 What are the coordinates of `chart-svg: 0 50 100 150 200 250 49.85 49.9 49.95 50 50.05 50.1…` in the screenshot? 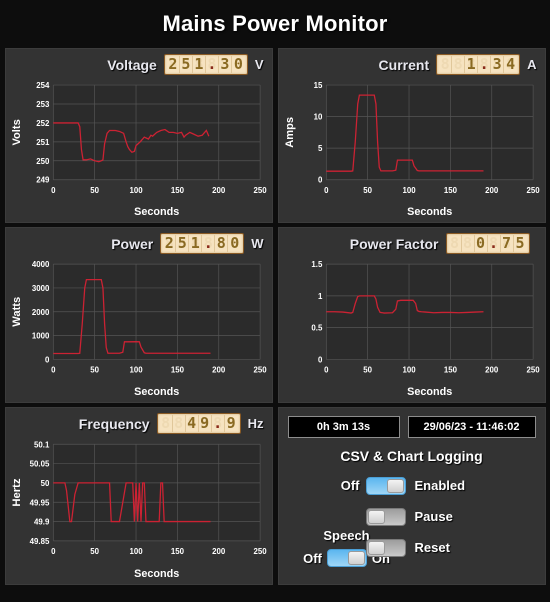 It's located at (139, 510).